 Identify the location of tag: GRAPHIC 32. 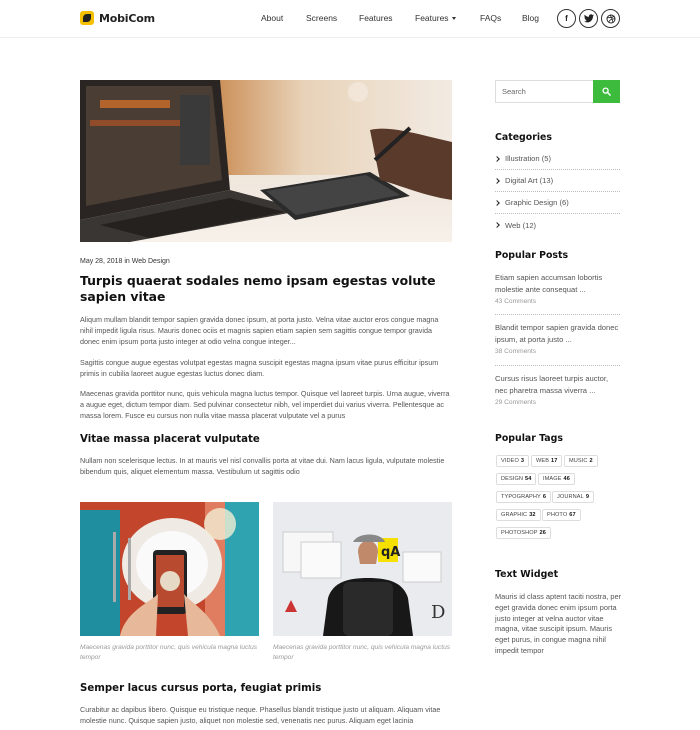
(518, 515).